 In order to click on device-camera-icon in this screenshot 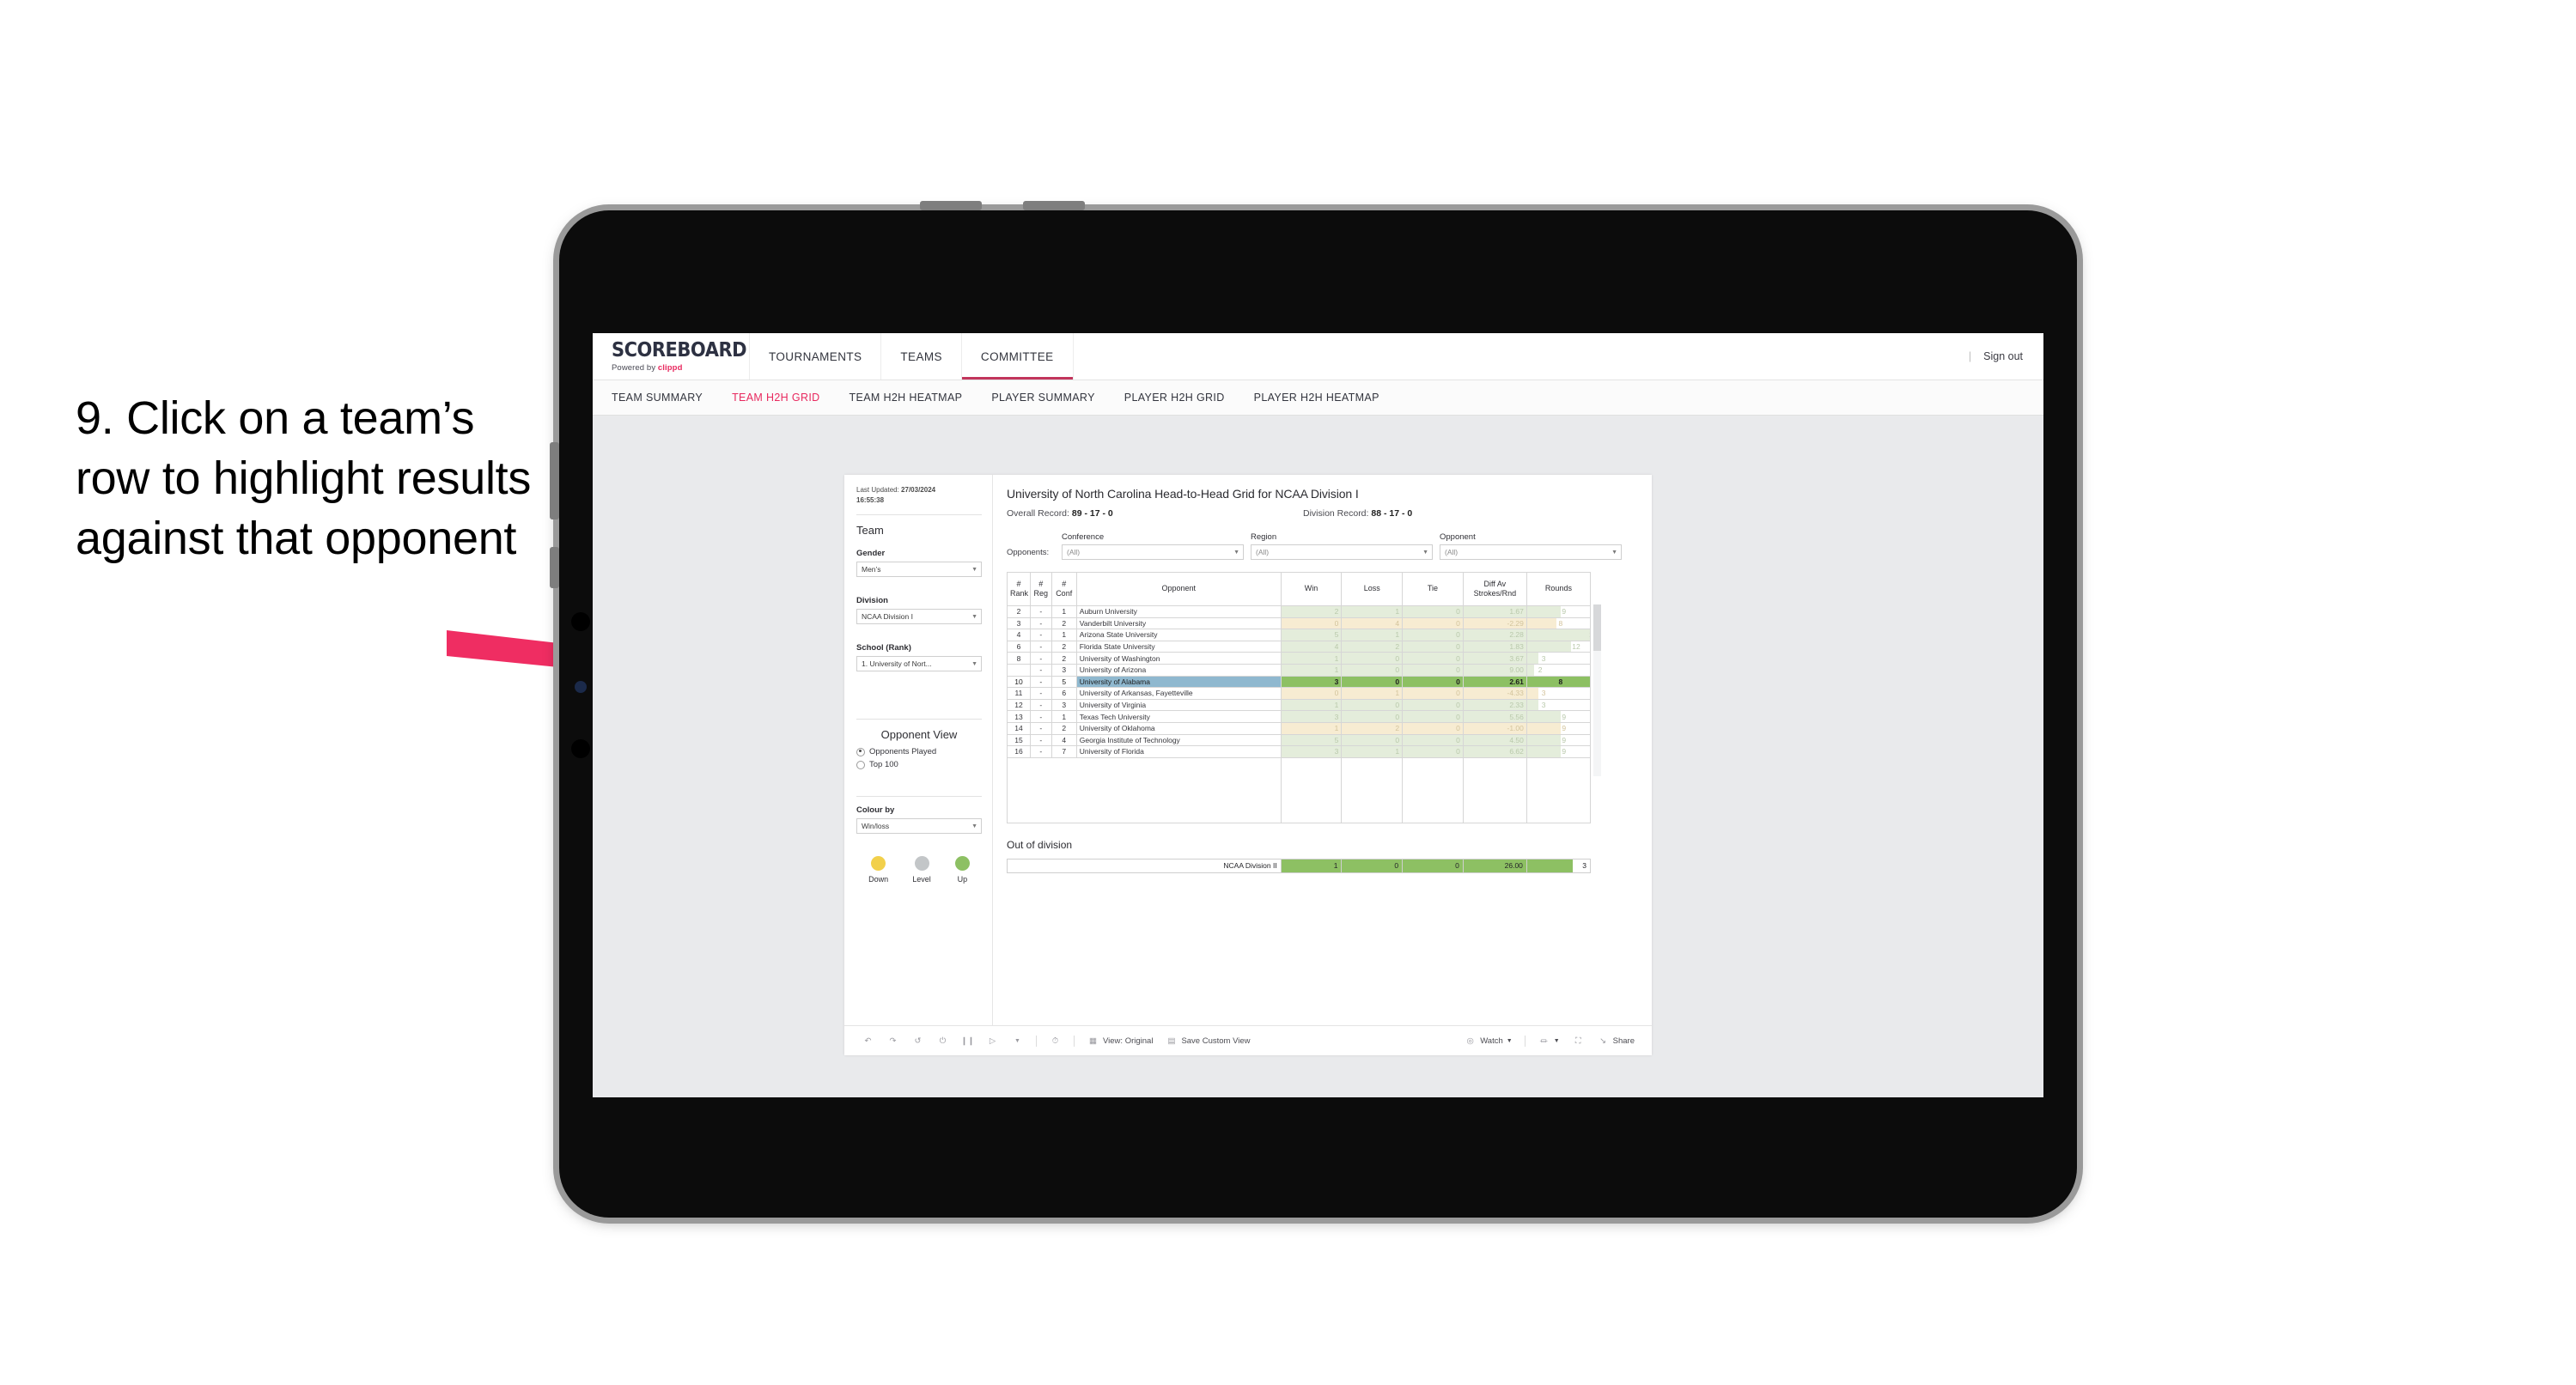, I will do `click(581, 687)`.